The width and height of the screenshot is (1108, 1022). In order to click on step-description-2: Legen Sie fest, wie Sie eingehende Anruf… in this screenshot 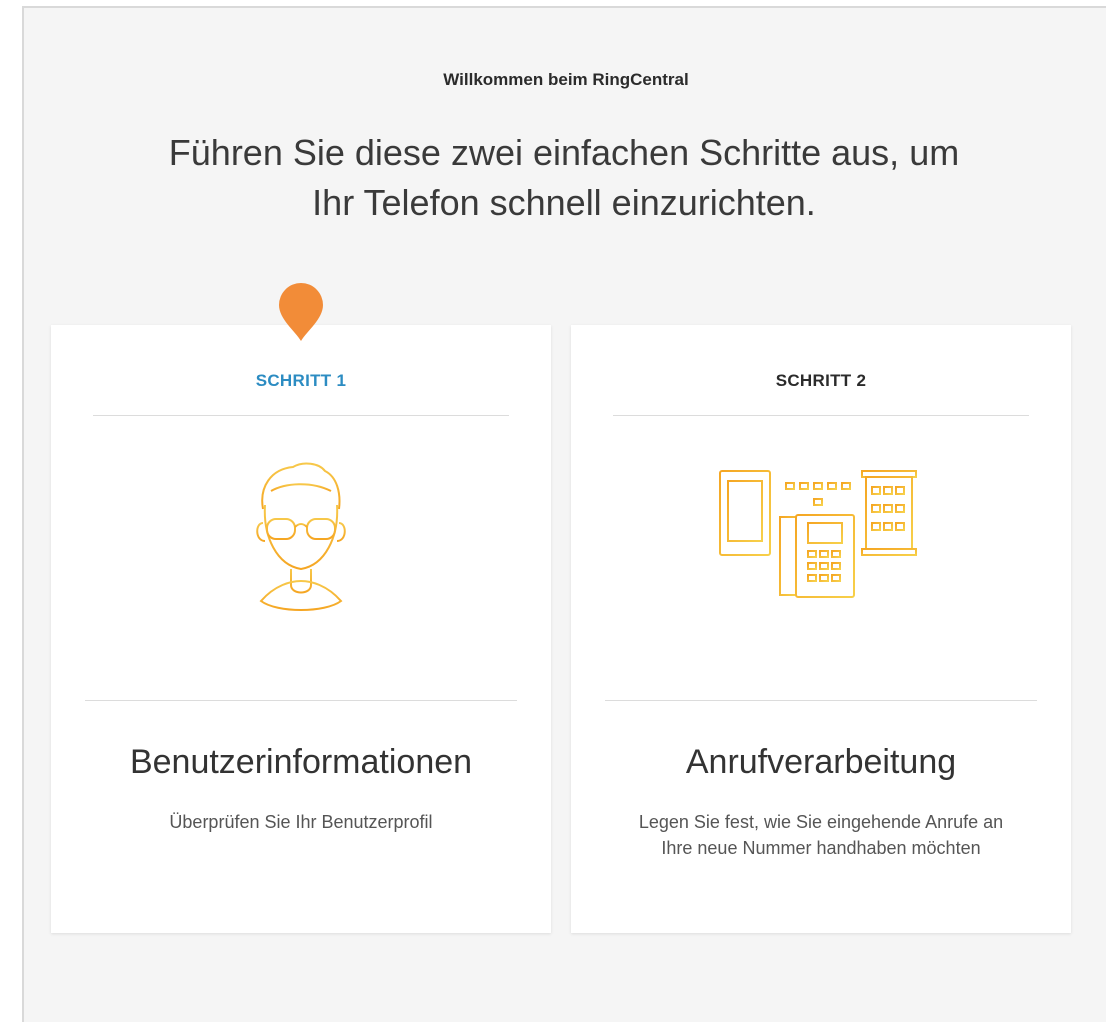, I will do `click(821, 835)`.